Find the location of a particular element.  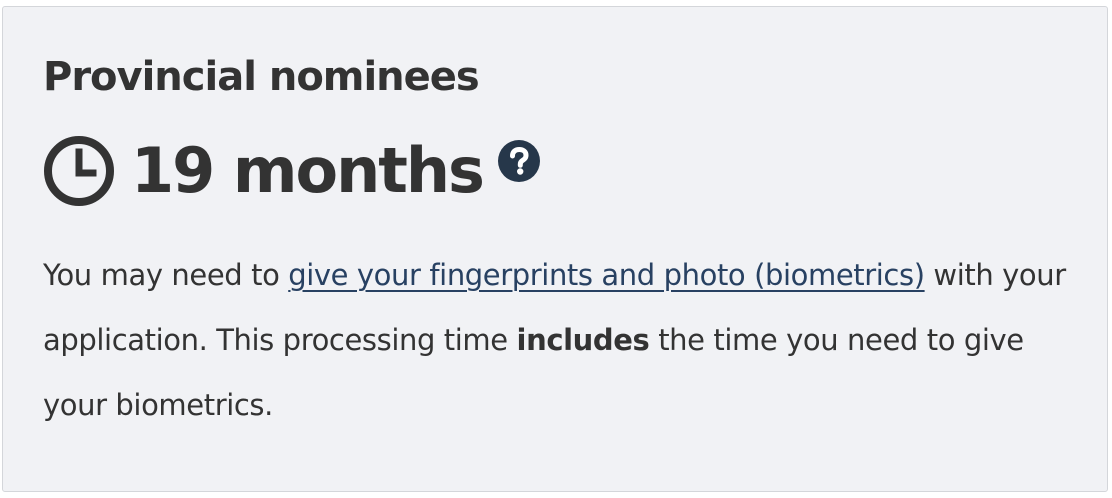

note-emphasis: includes is located at coordinates (583, 340).